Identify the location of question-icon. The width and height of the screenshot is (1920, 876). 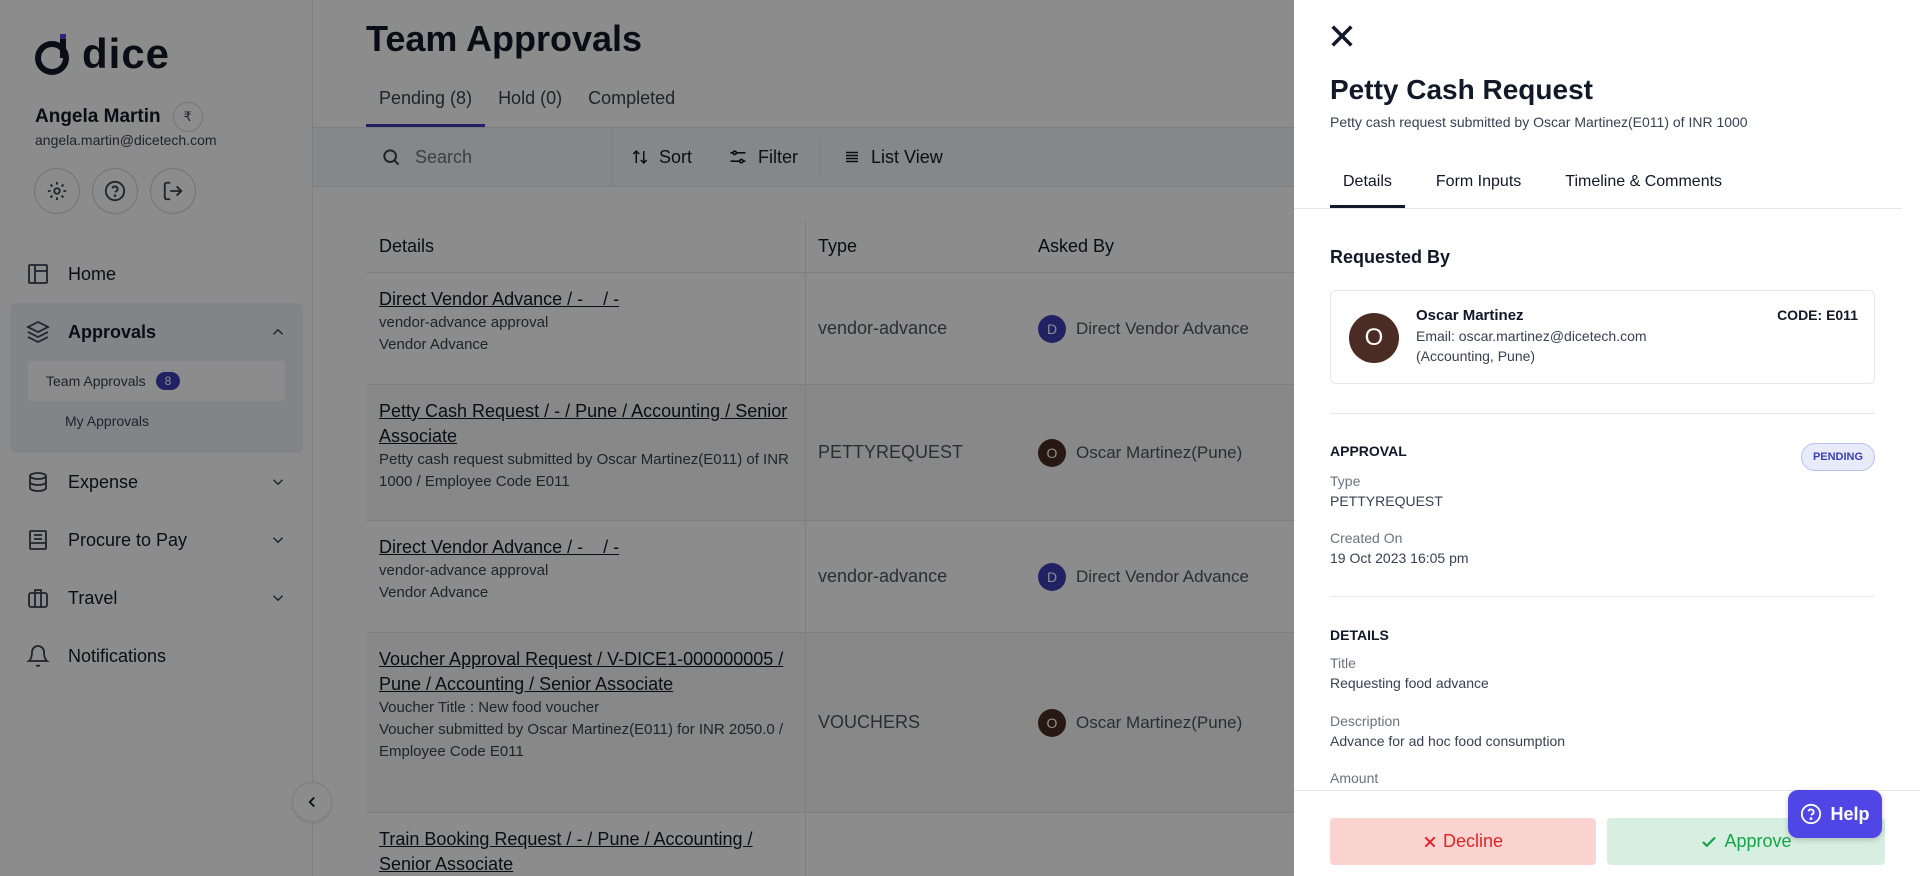
(1811, 814).